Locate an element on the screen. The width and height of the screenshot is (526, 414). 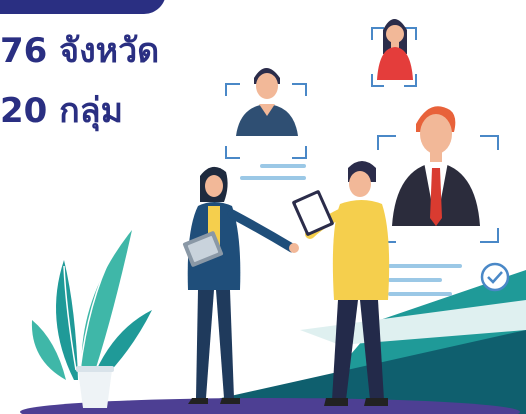
profile-card-woman-icon is located at coordinates (394, 53).